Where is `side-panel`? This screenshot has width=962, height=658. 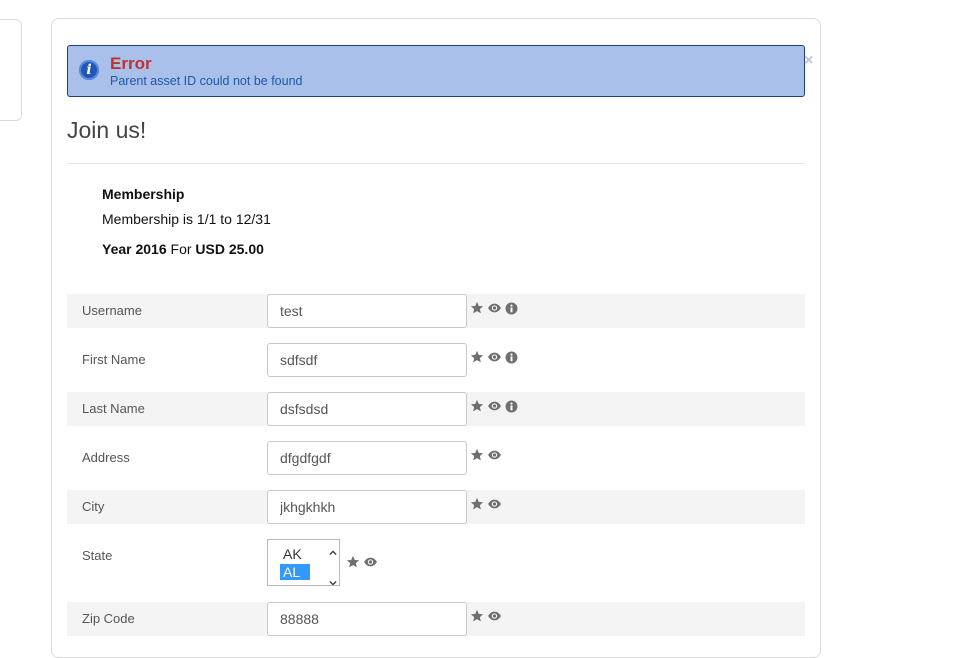 side-panel is located at coordinates (11, 70).